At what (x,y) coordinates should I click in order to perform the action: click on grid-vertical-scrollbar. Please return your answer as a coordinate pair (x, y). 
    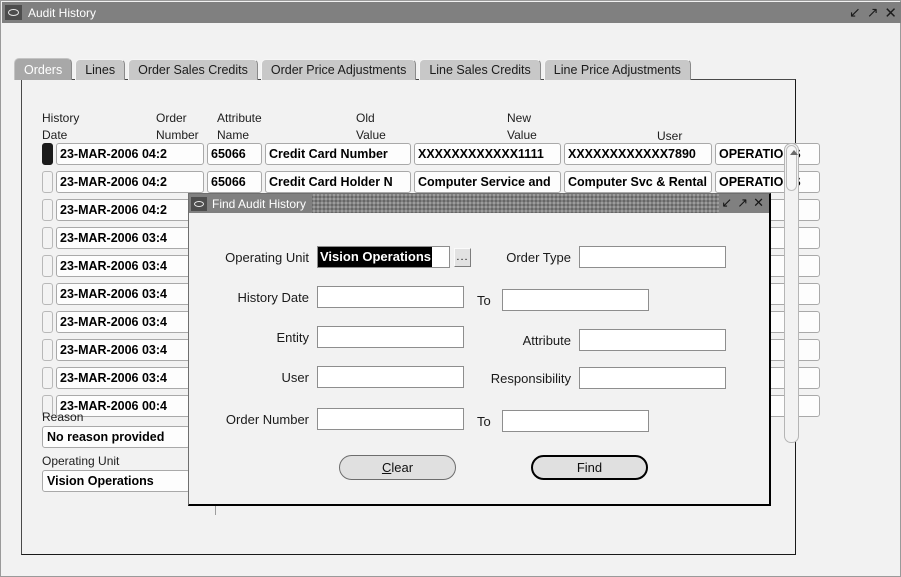
    Looking at the image, I should click on (791, 293).